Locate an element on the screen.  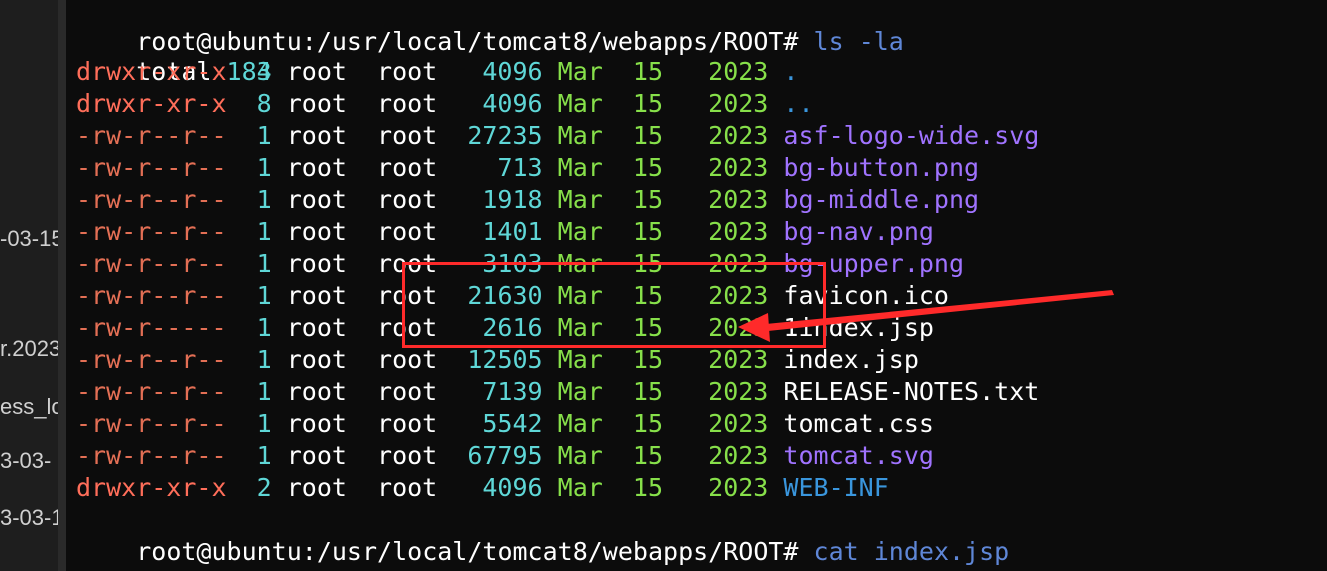
background-text-fragment: 3-03- is located at coordinates (26, 460).